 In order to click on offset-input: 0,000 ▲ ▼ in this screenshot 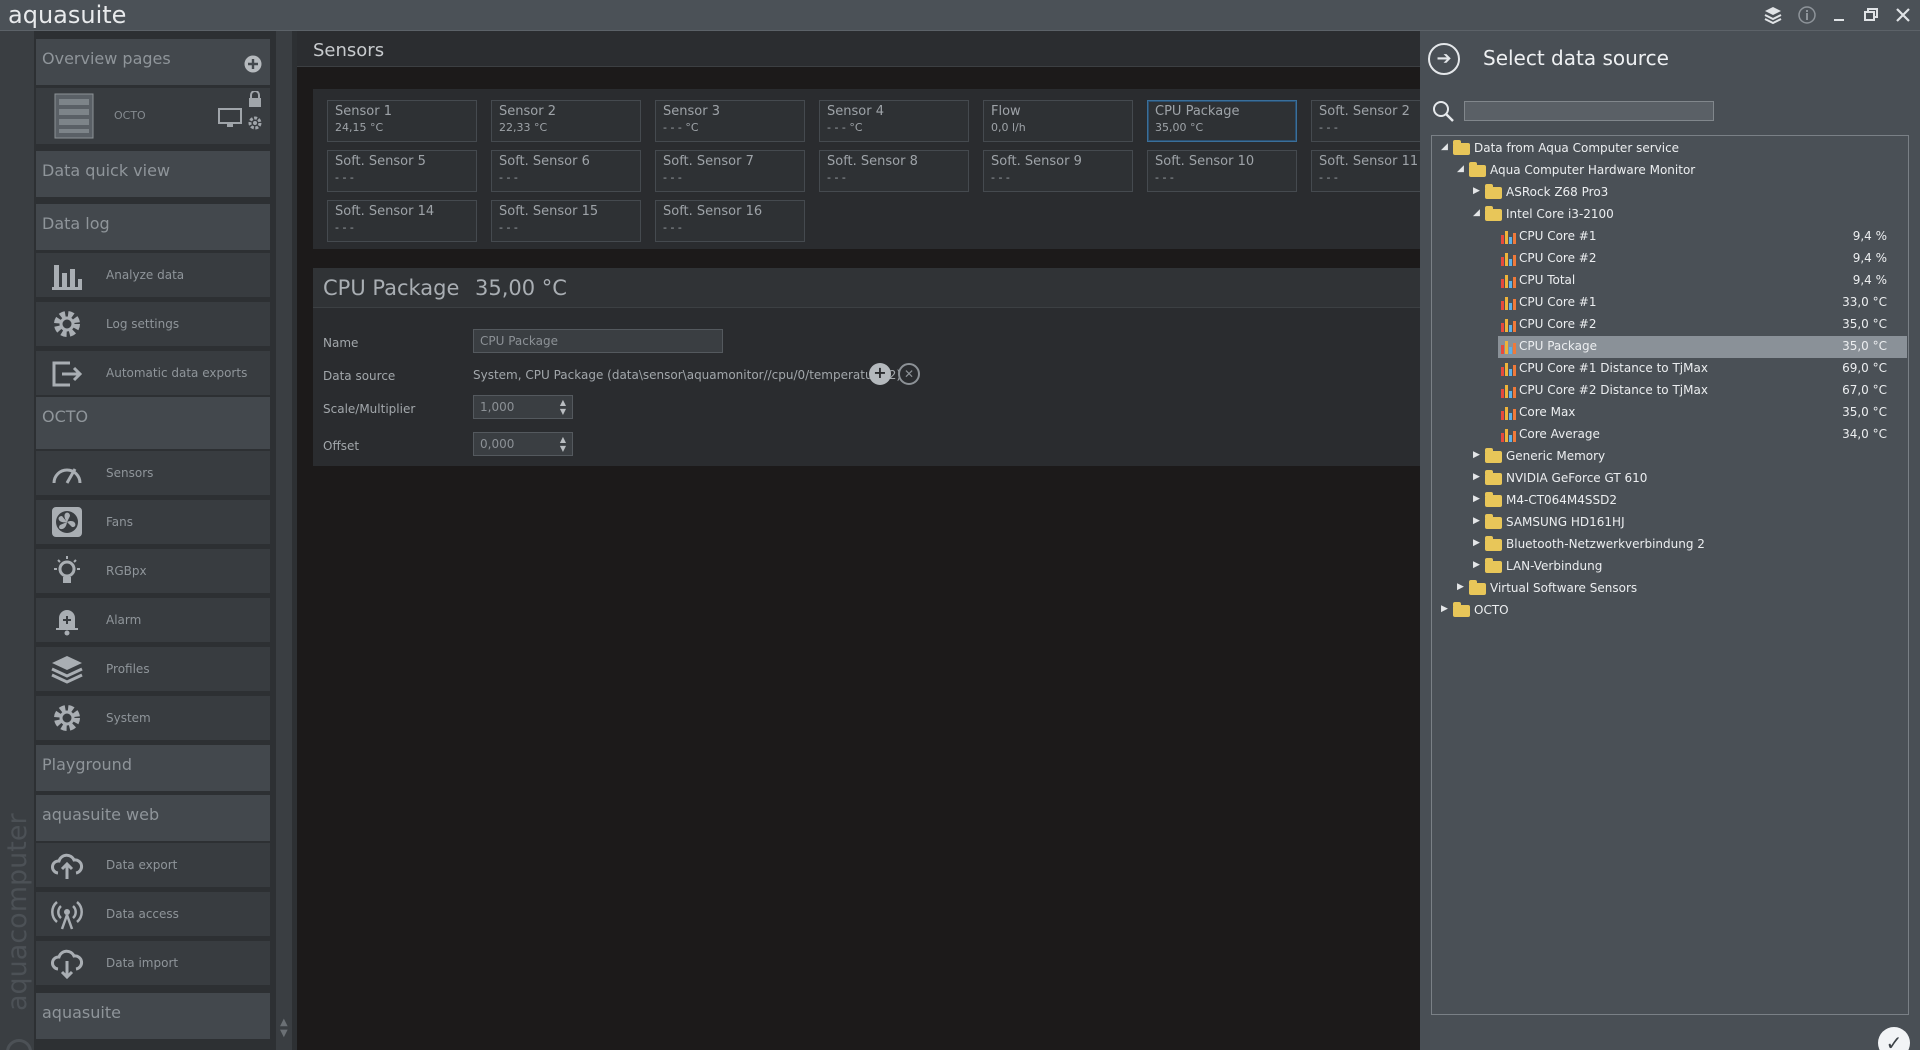, I will do `click(523, 444)`.